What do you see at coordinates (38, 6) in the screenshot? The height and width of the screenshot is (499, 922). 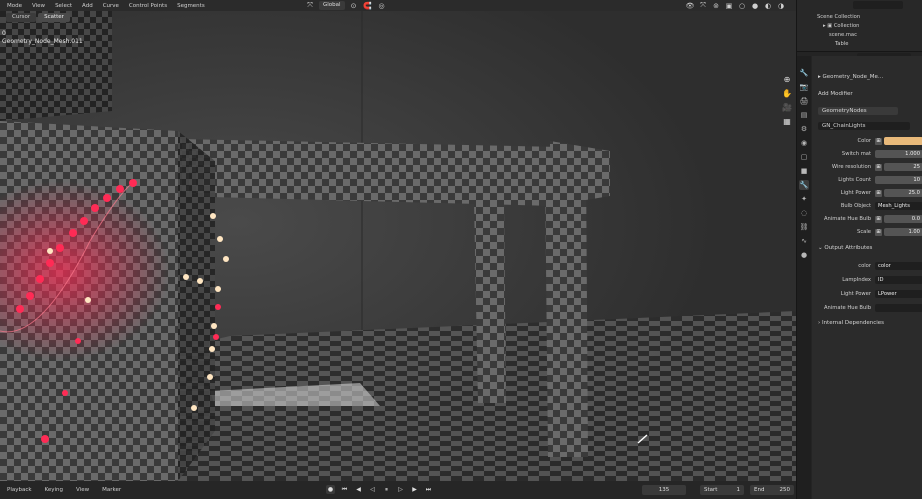 I see `view-menu: View` at bounding box center [38, 6].